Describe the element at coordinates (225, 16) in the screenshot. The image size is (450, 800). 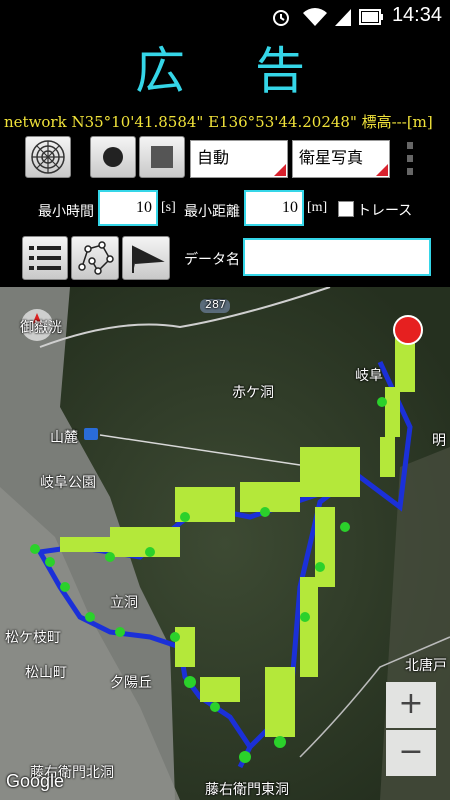
I see `status-bar: 14:34` at that location.